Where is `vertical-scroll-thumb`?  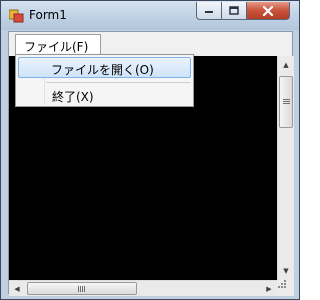
vertical-scroll-thumb is located at coordinates (286, 102).